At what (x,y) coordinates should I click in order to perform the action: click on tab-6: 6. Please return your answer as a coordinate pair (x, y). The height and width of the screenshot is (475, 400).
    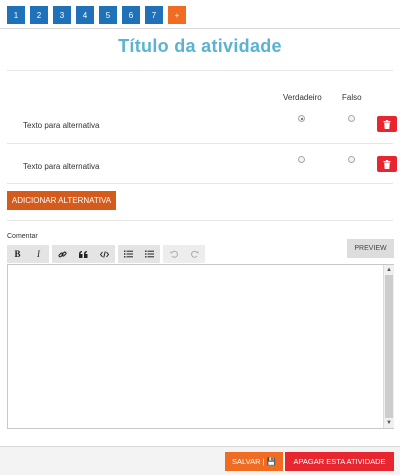
    Looking at the image, I should click on (131, 15).